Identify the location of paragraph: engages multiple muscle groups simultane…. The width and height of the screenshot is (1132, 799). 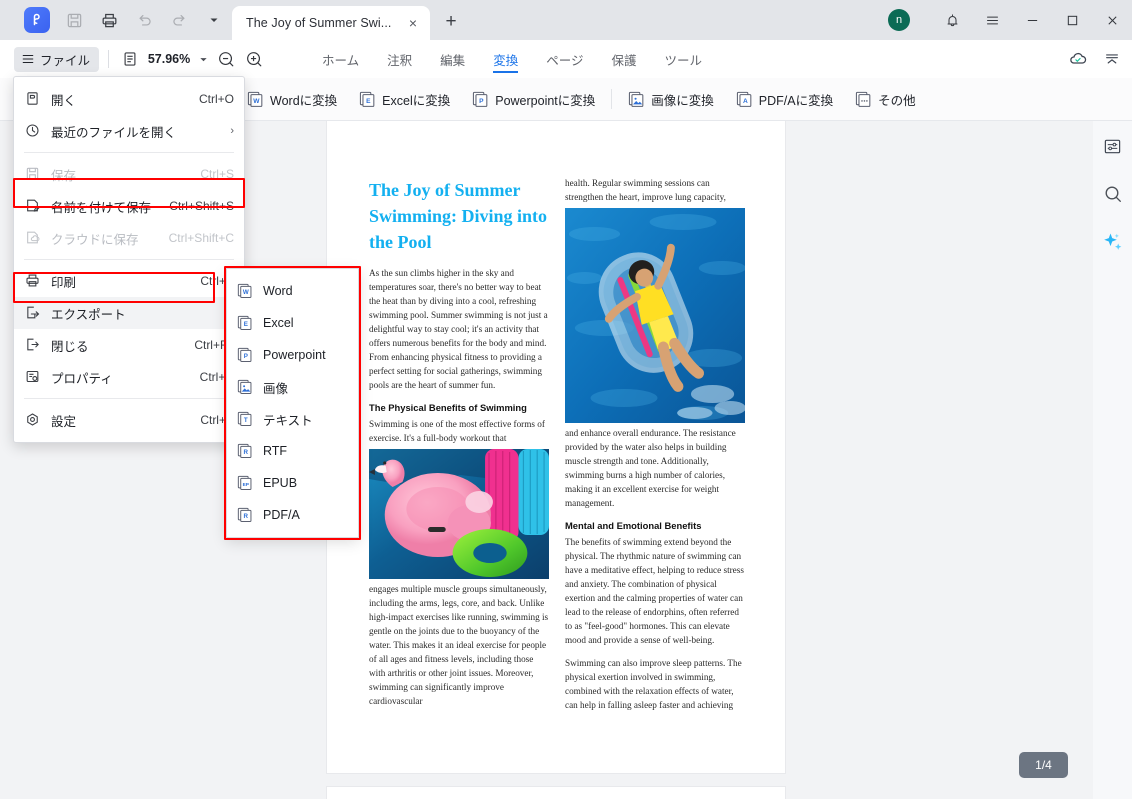
(459, 645).